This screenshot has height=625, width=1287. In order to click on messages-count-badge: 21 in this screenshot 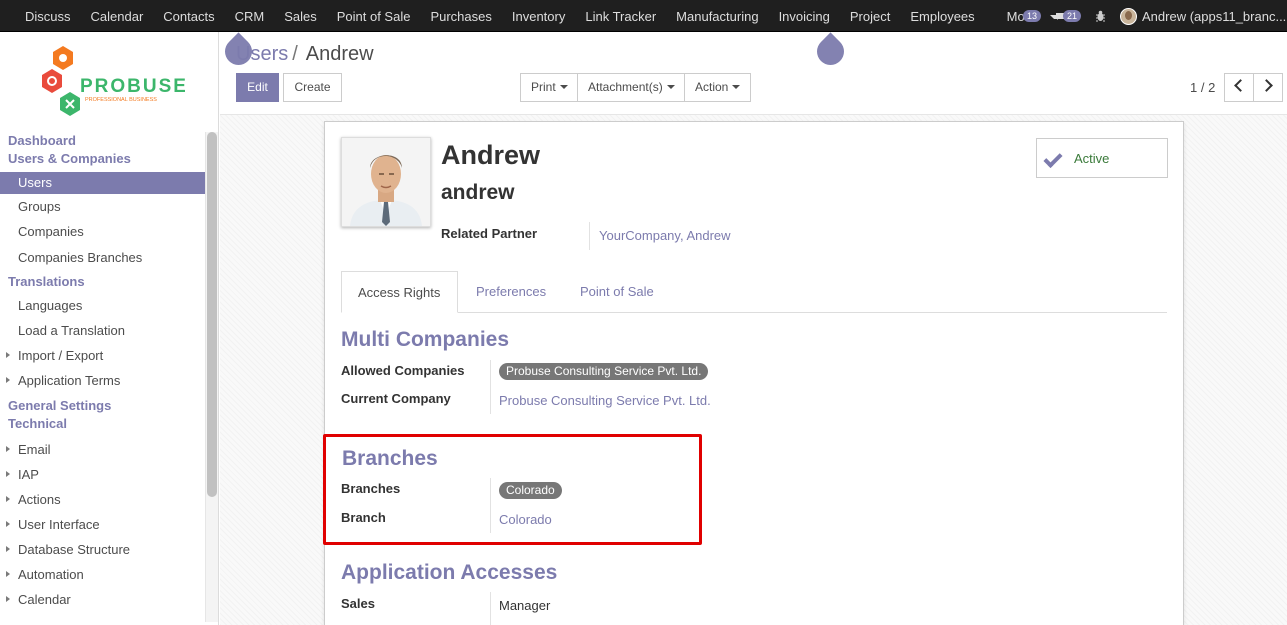, I will do `click(1071, 16)`.